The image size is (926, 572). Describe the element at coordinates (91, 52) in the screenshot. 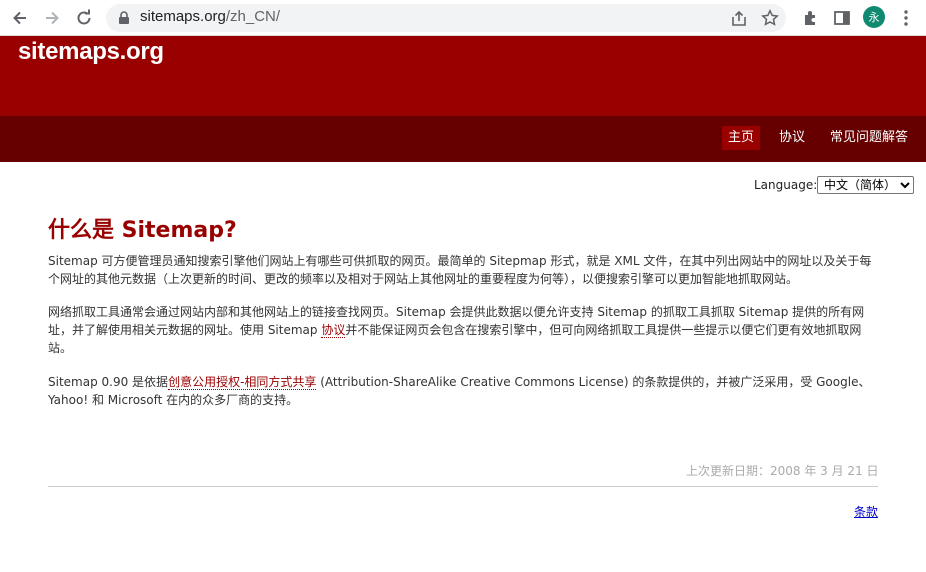

I see `site-logo: sitemaps.org` at that location.